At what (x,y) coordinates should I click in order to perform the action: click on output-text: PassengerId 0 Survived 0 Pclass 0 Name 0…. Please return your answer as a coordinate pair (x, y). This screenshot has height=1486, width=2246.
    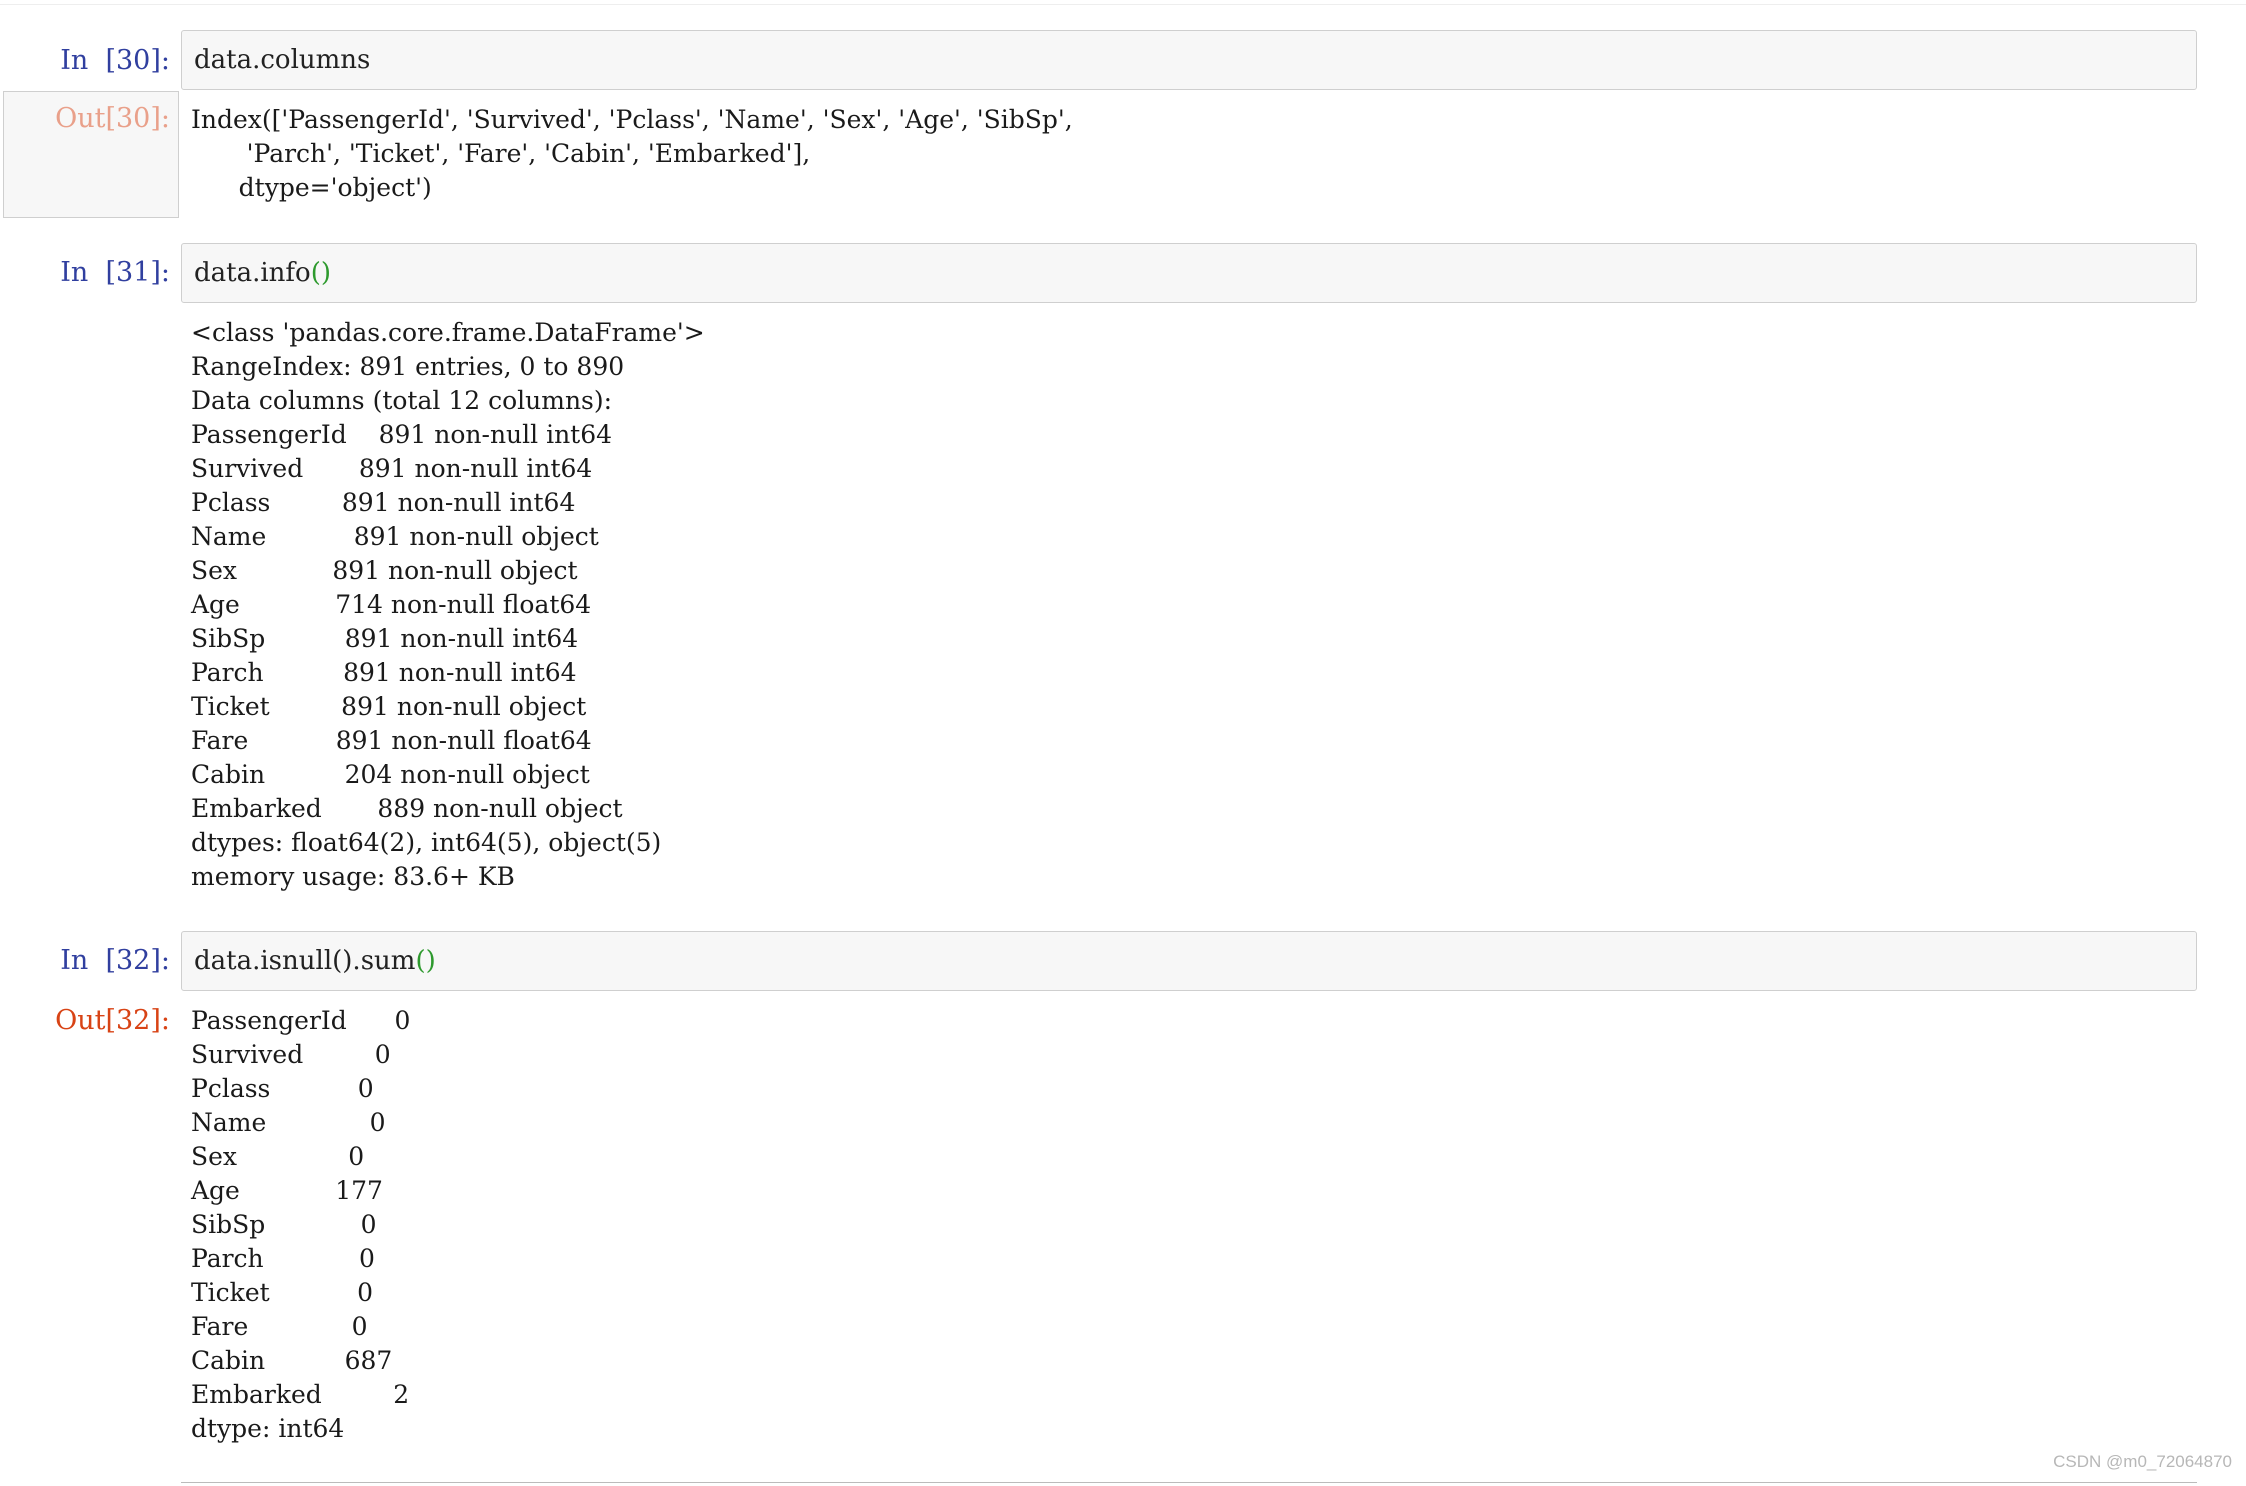
    Looking at the image, I should click on (301, 1224).